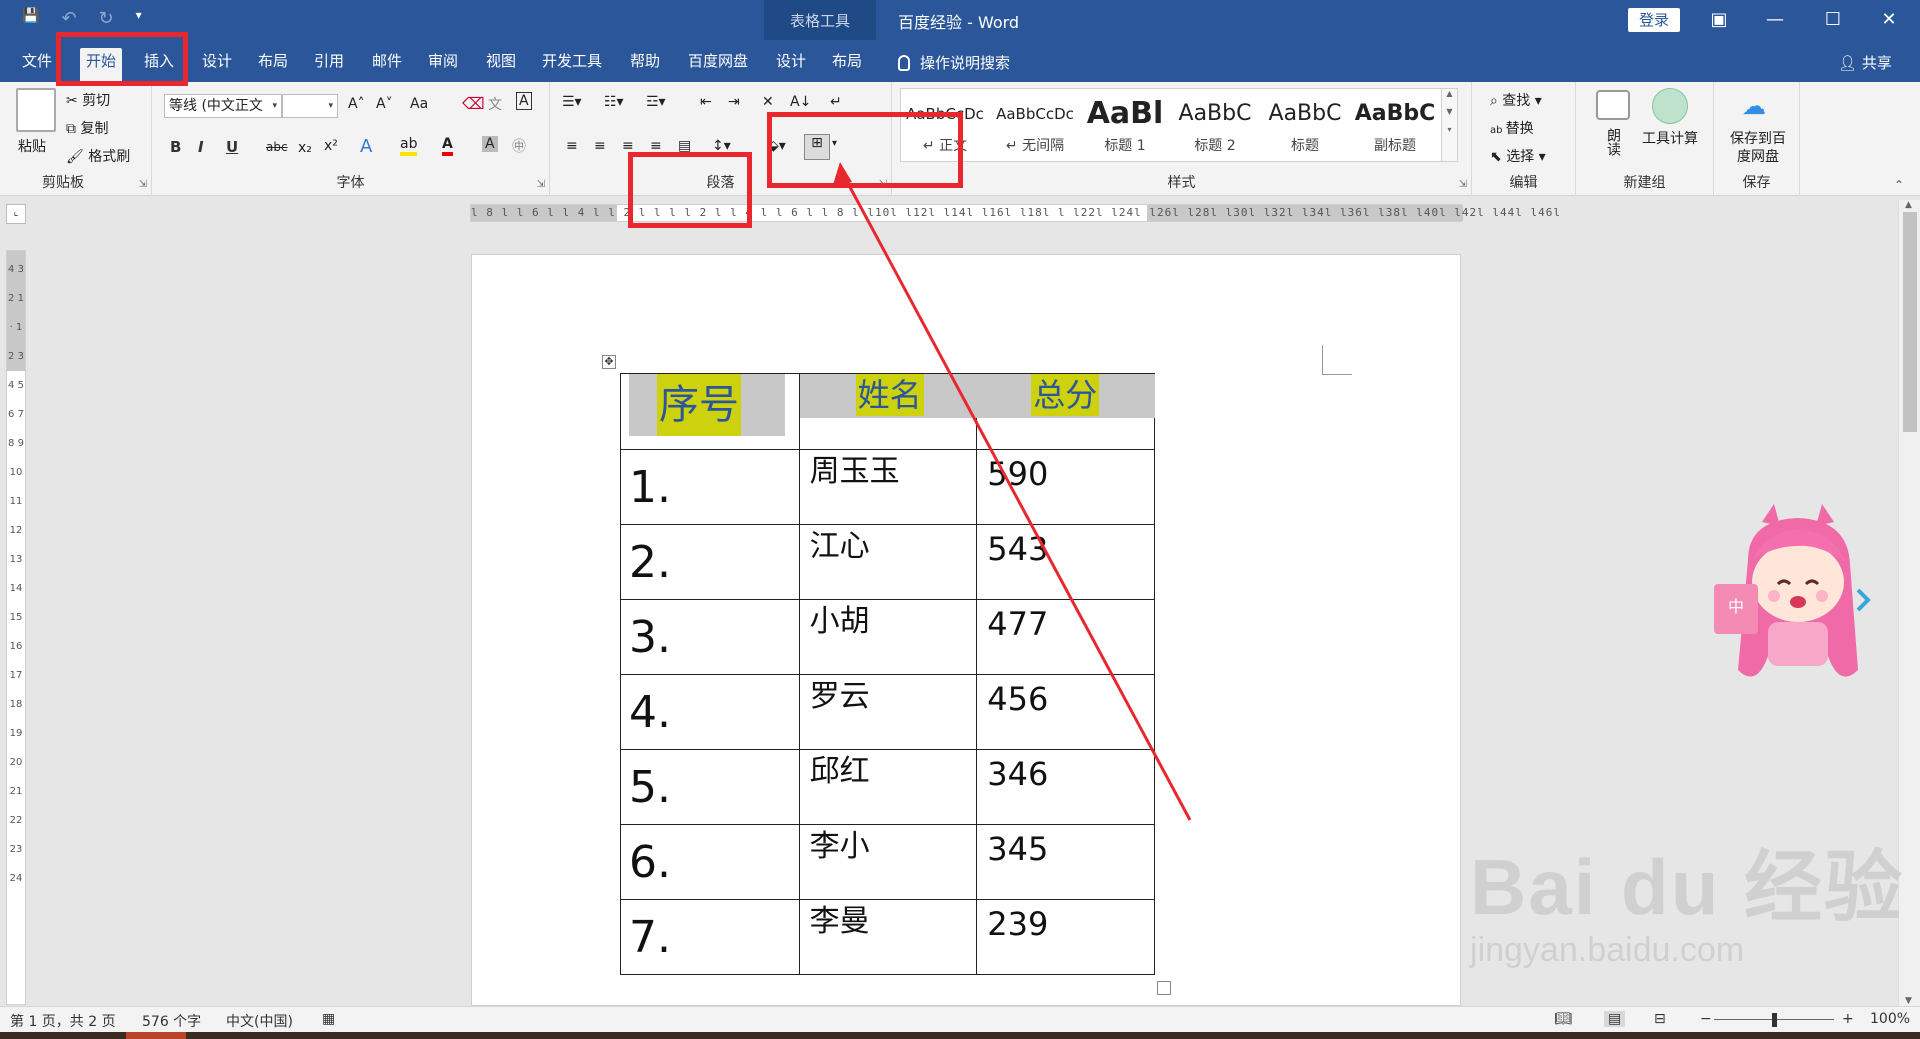  I want to click on word-count: 576 个字, so click(171, 1021).